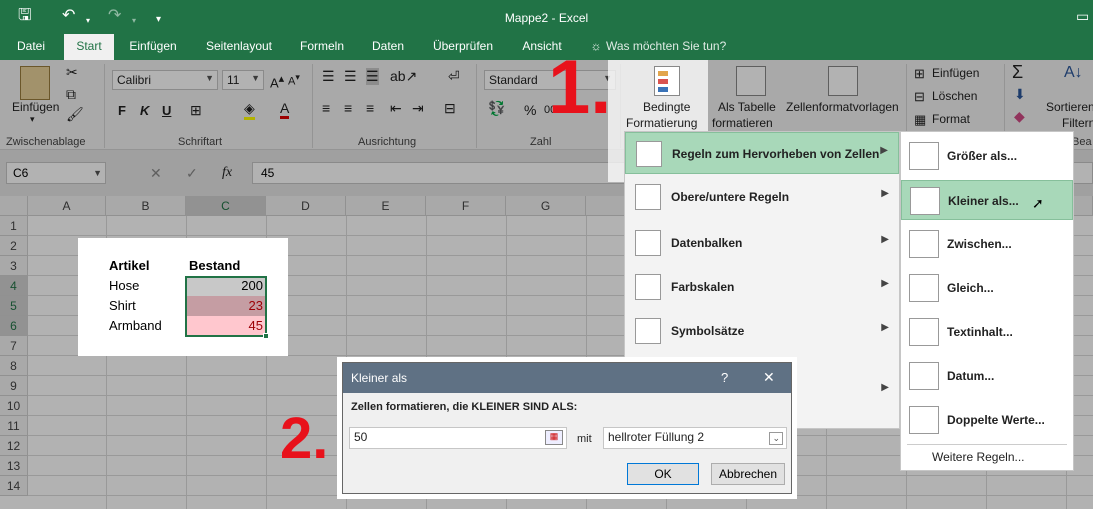  Describe the element at coordinates (656, 437) in the screenshot. I see `format-select-value: hellroter Füllung 2` at that location.